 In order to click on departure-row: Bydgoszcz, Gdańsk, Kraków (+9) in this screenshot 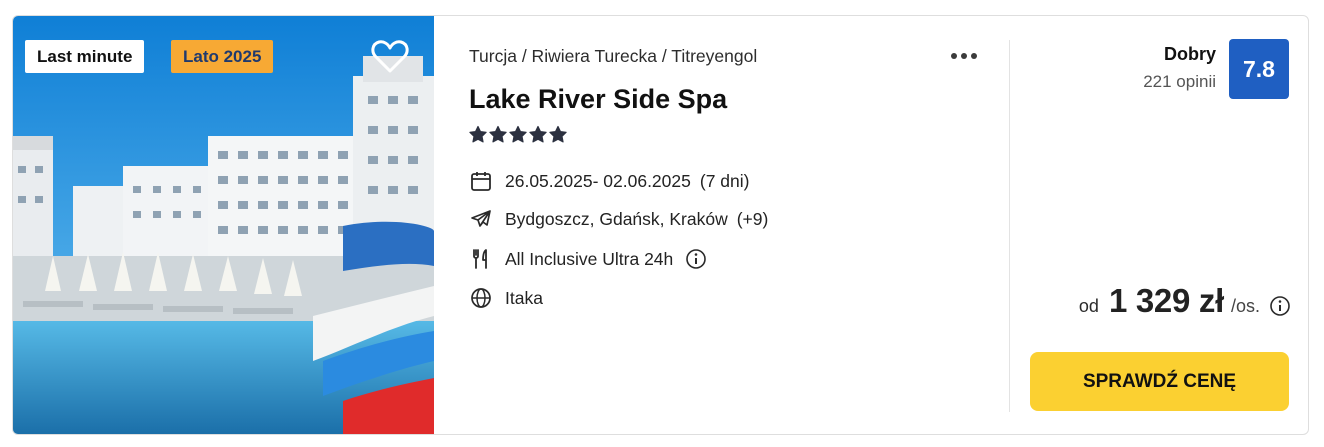, I will do `click(618, 219)`.